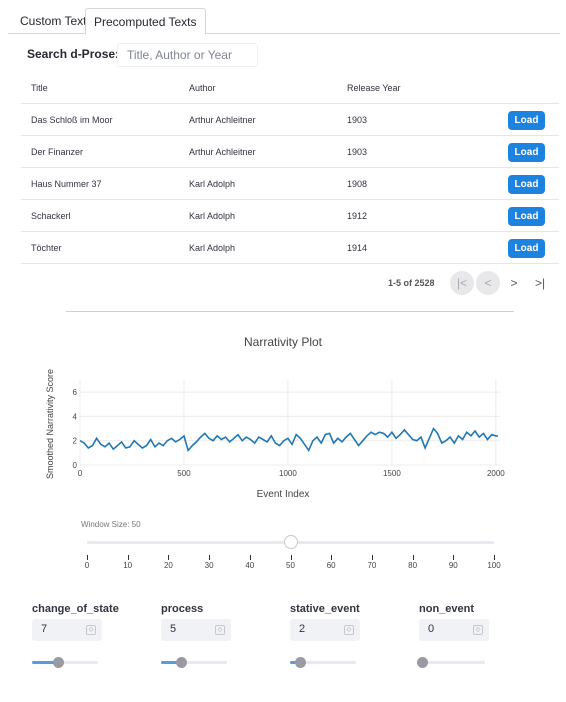  Describe the element at coordinates (331, 565) in the screenshot. I see `slider-tick-label: 60` at that location.